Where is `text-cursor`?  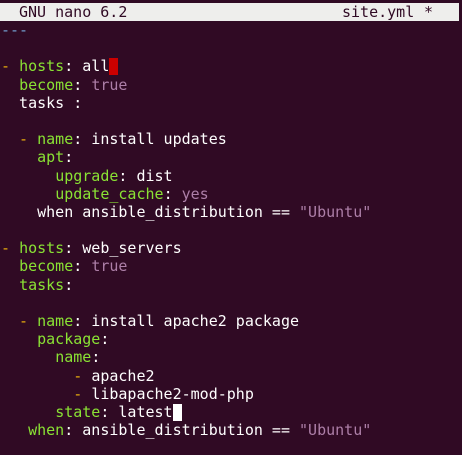 text-cursor is located at coordinates (177, 412).